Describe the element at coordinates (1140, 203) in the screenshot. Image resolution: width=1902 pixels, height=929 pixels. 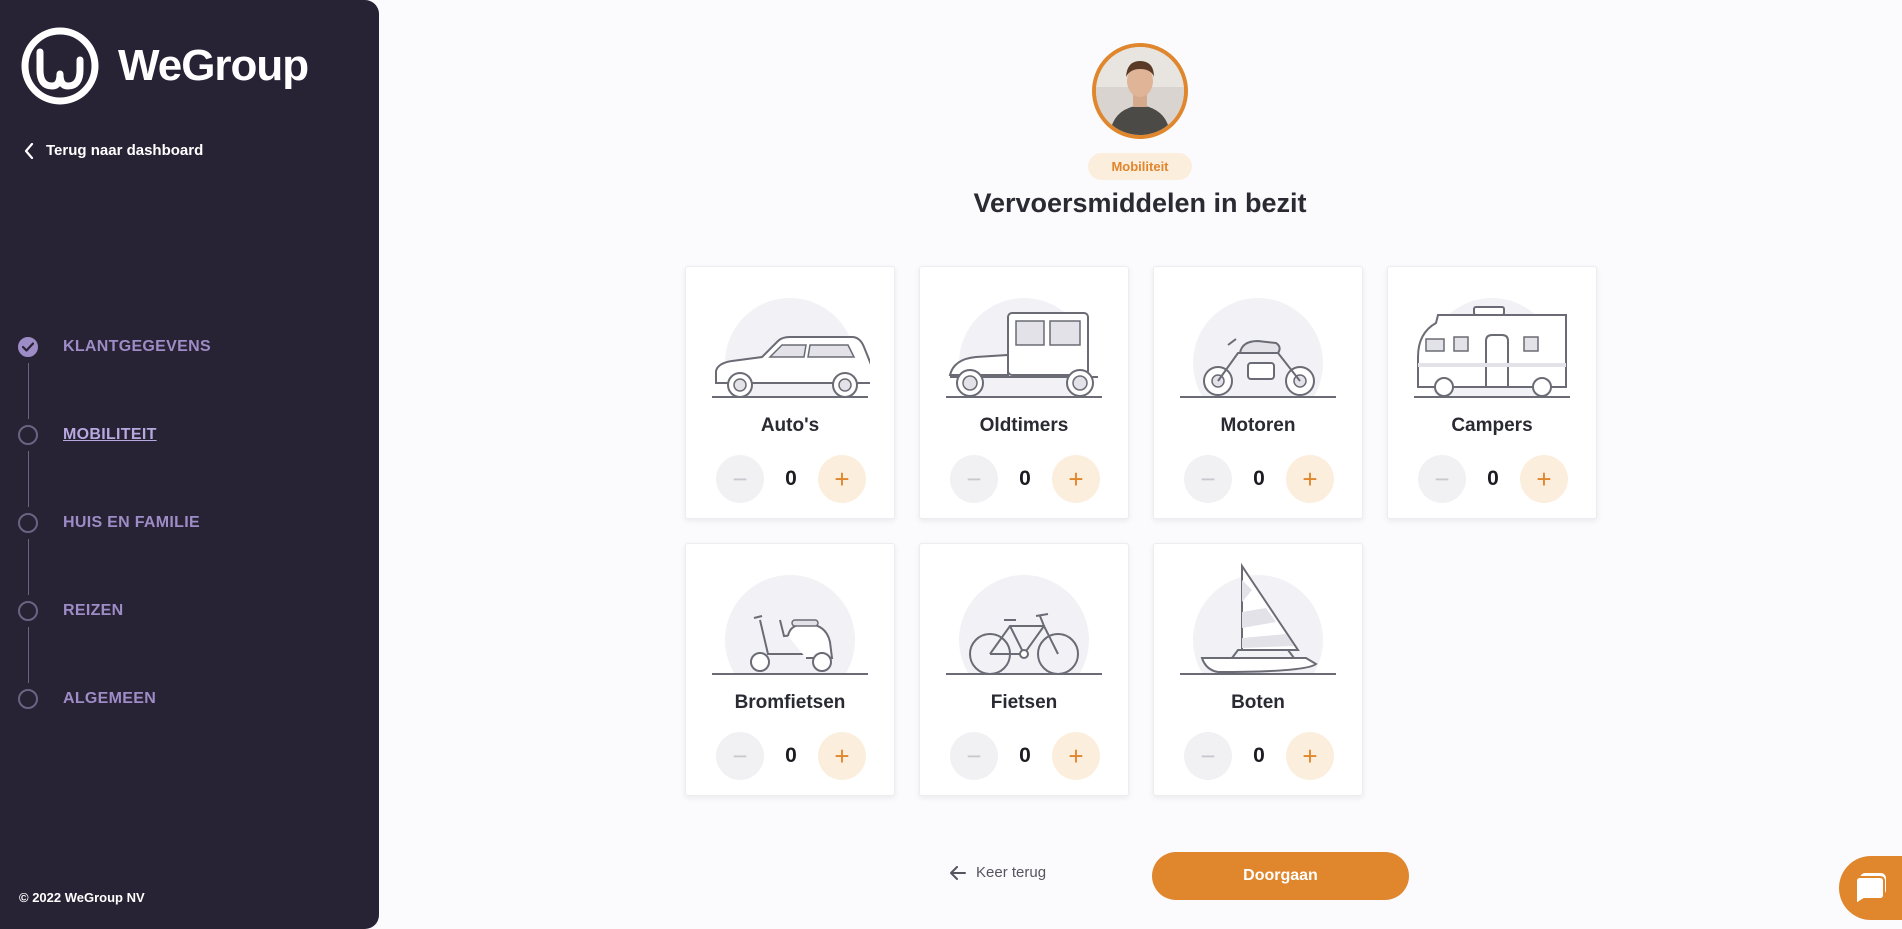
I see `page-title: Vervoersmiddelen in bezit` at that location.